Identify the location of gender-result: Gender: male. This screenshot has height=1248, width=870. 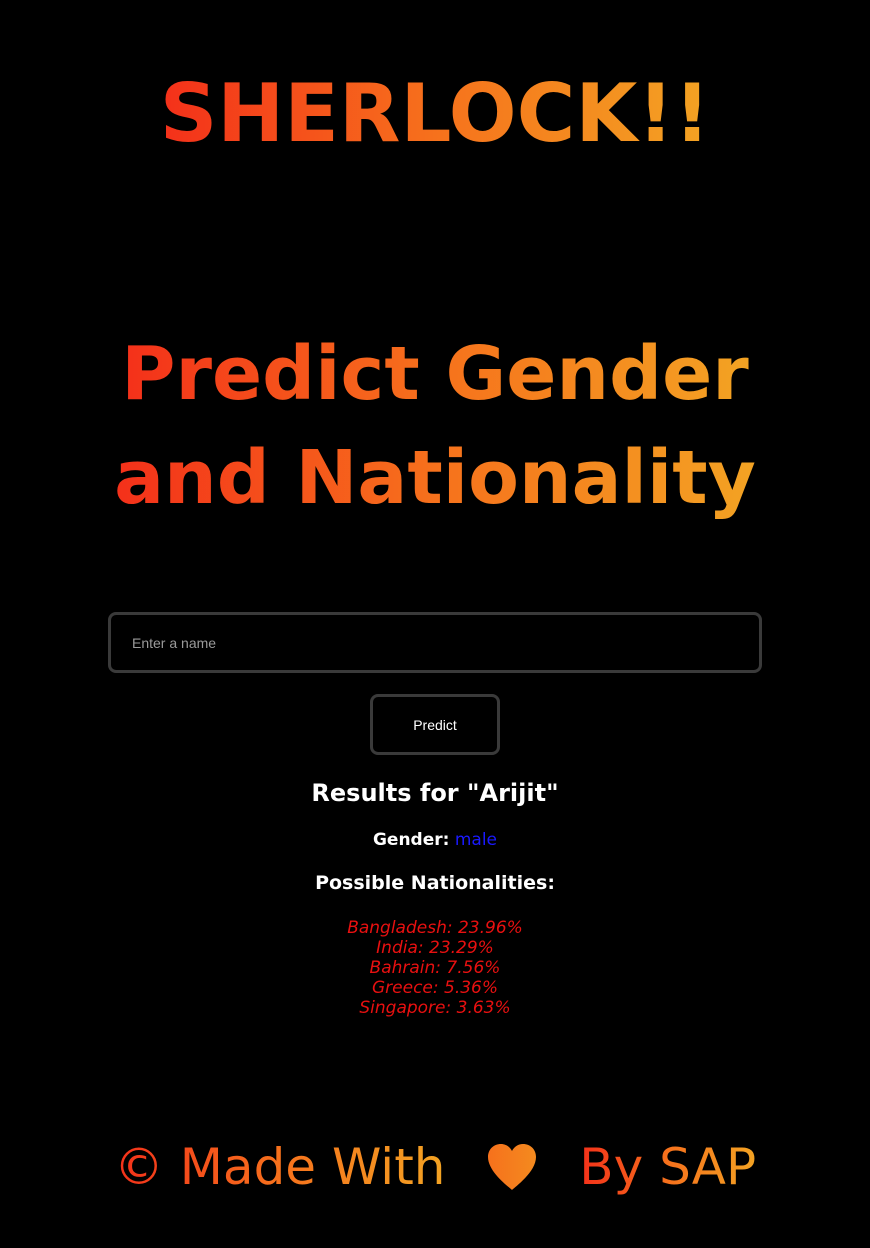
(435, 840).